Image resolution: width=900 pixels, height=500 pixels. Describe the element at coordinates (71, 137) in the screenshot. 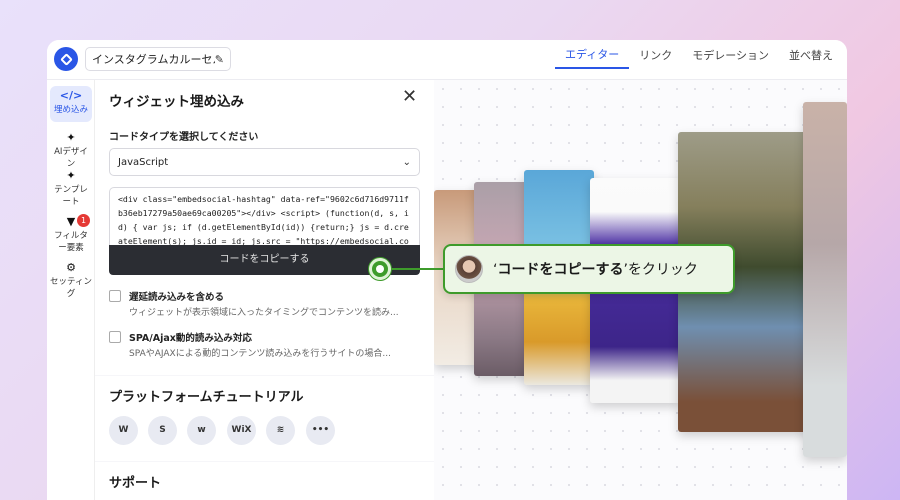

I see `sparkle-icon: ✦` at that location.